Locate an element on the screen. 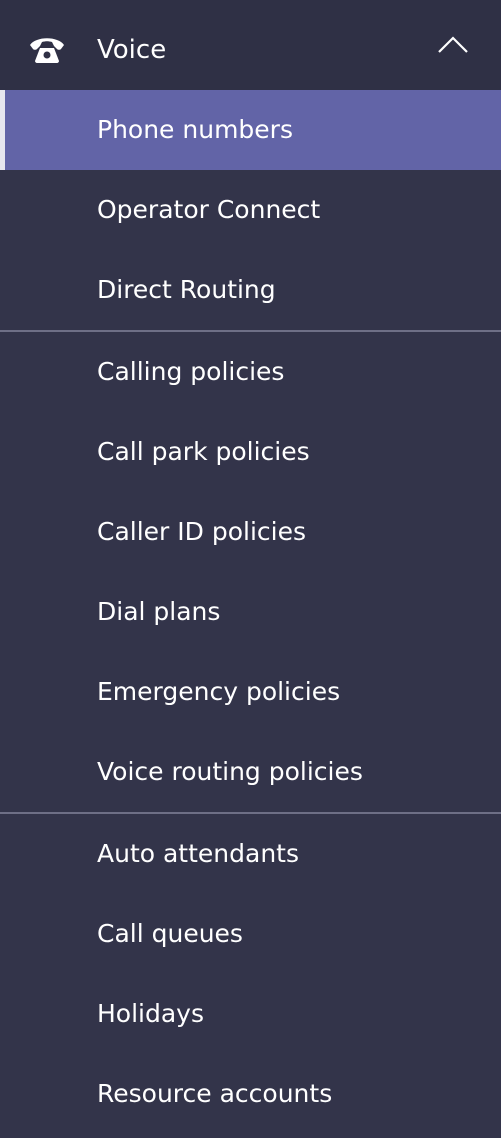 The width and height of the screenshot is (501, 1138). nav-item-calling-policies: Calling policies is located at coordinates (250, 372).